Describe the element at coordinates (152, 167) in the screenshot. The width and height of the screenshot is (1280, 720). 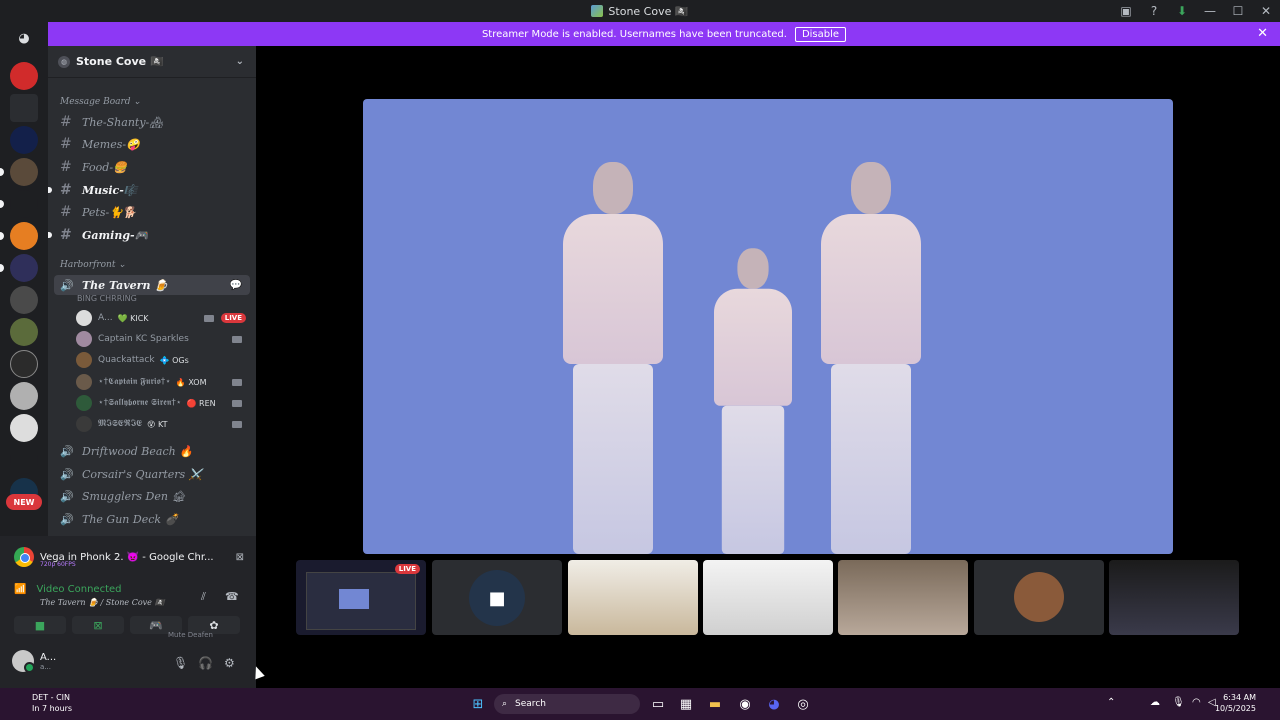
I see `text-channel: # Food-🍔` at that location.